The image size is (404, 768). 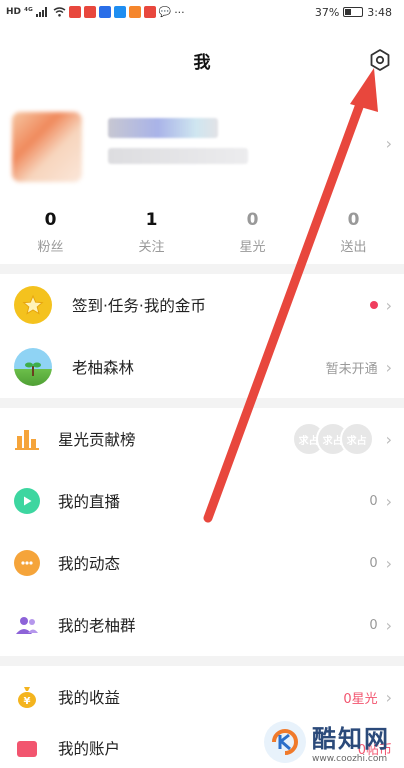 I want to click on status-time: 3:48, so click(x=379, y=12).